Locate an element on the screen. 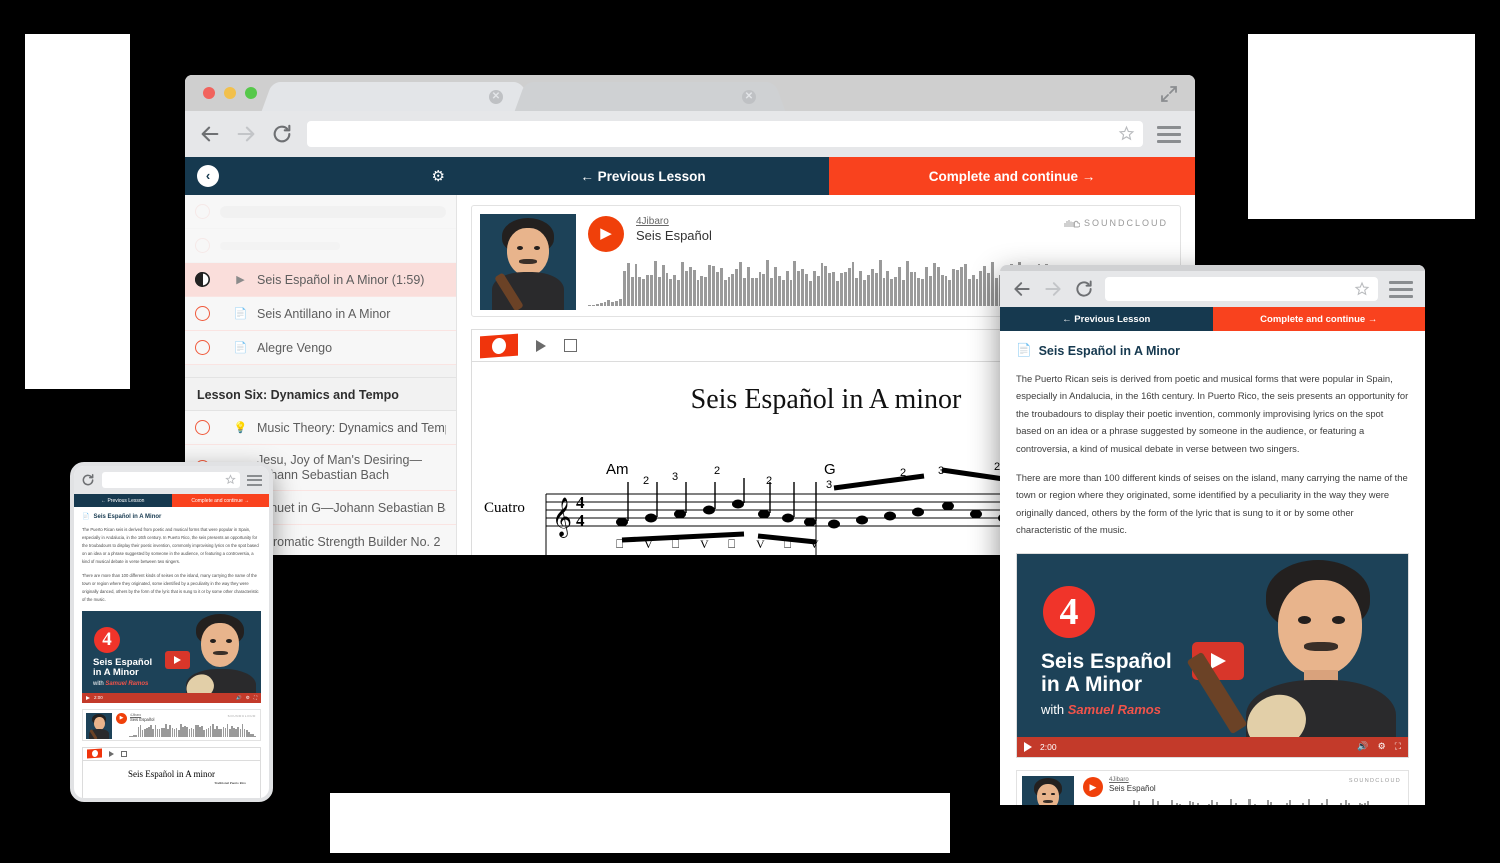 This screenshot has width=1500, height=863. bg-block-left is located at coordinates (77, 211).